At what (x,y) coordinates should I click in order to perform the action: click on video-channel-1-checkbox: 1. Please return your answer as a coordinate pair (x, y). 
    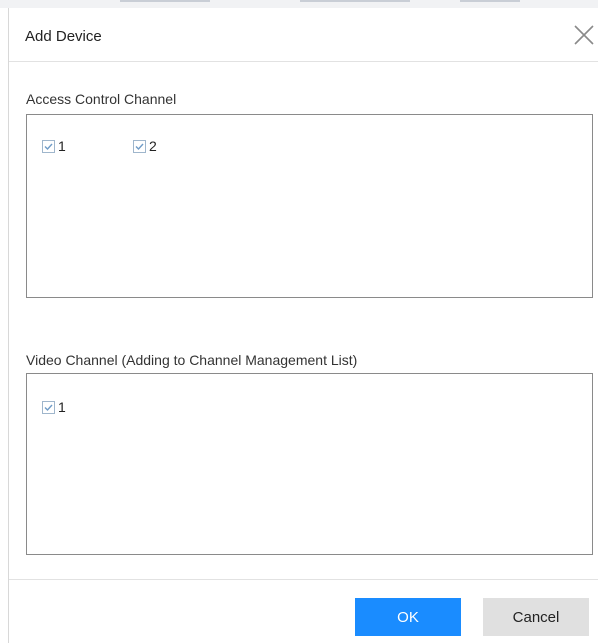
    Looking at the image, I should click on (54, 407).